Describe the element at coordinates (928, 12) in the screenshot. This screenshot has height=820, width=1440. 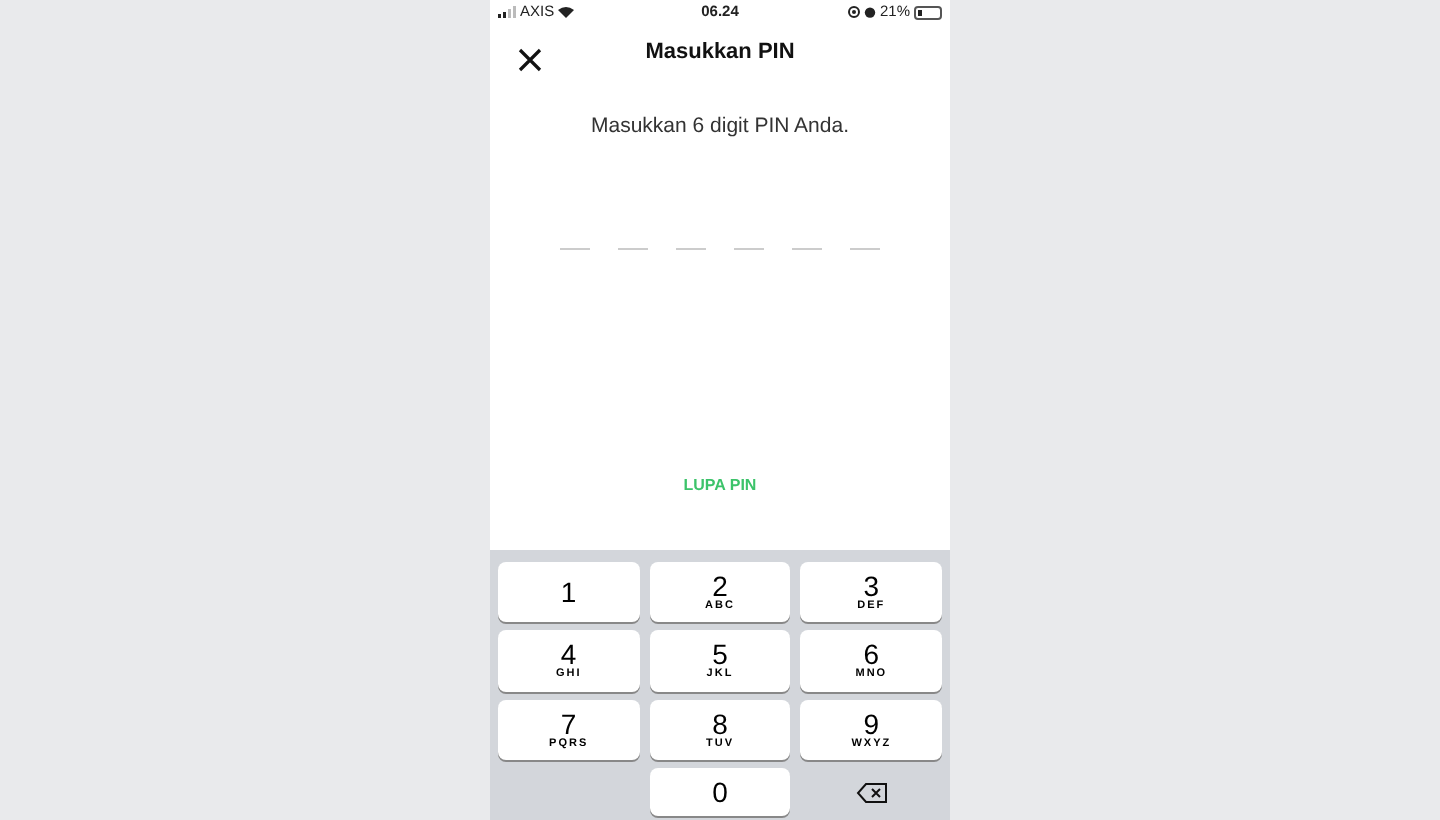
I see `battery-icon` at that location.